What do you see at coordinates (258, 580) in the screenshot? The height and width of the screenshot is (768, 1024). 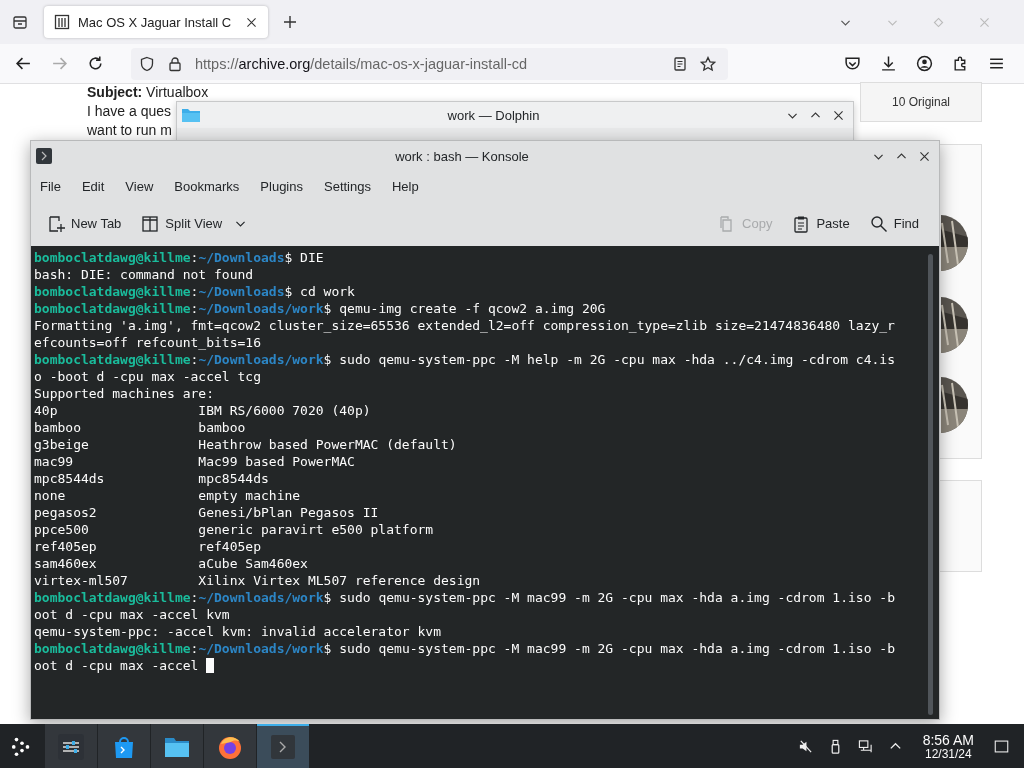 I see `terminal-line: virtex-ml507 Xilinx Virtex ML507 reference design` at bounding box center [258, 580].